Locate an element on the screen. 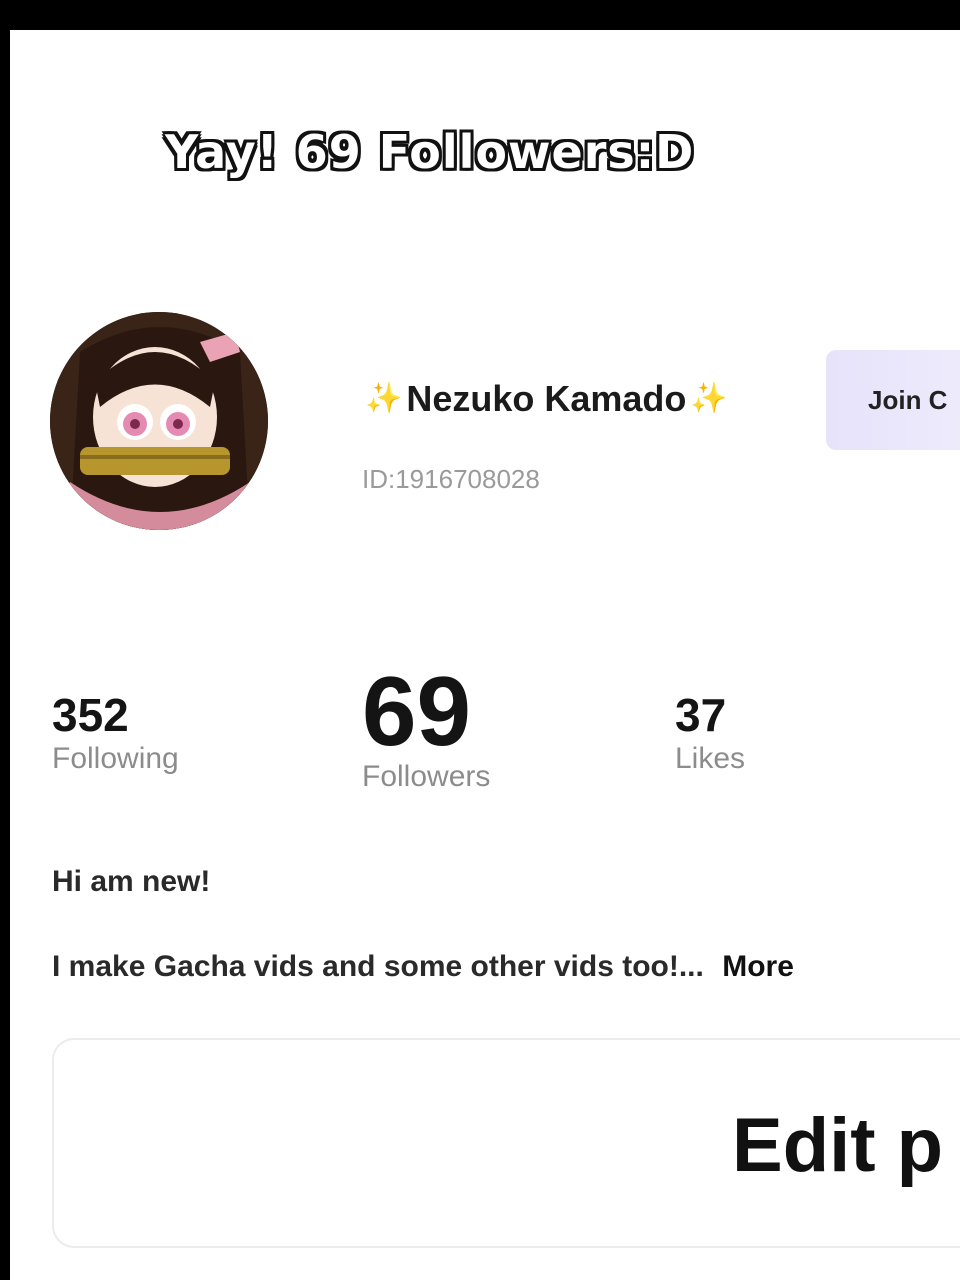 The width and height of the screenshot is (960, 1280). avatar is located at coordinates (159, 421).